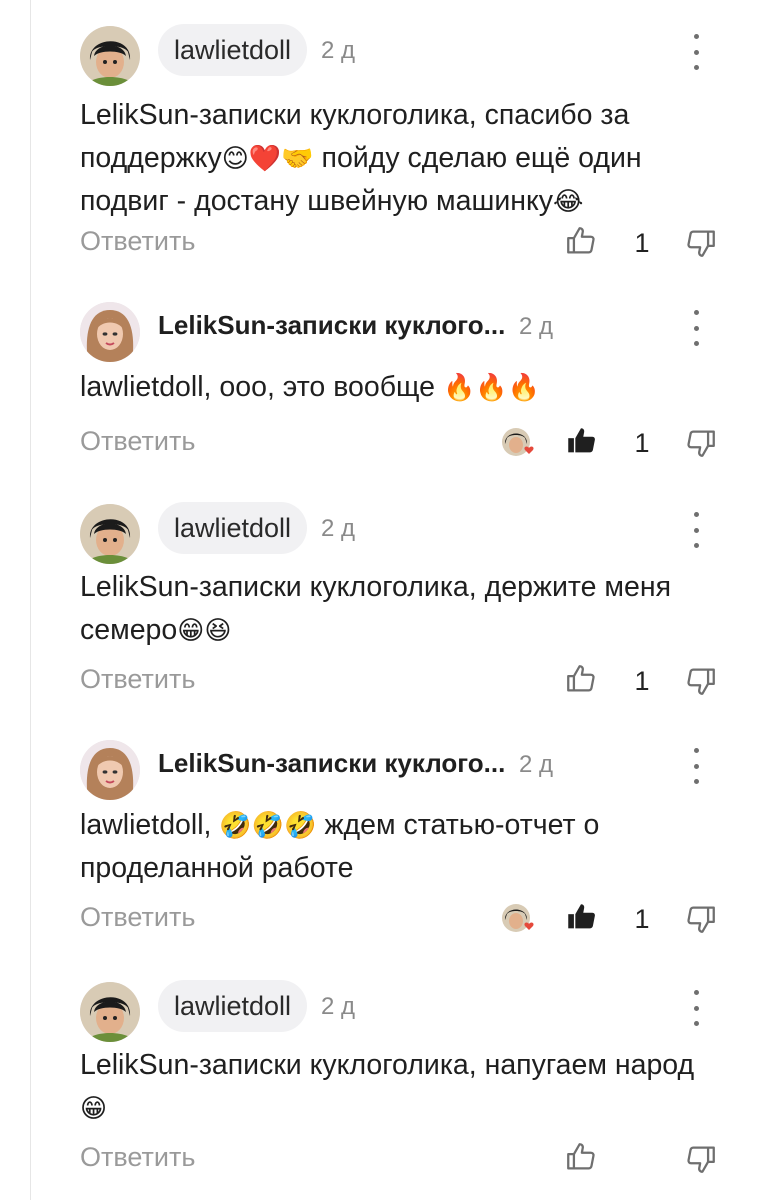 The height and width of the screenshot is (1200, 762). Describe the element at coordinates (261, 387) in the screenshot. I see `comment-text-part: lawlietdoll, ооо, это вообще` at that location.